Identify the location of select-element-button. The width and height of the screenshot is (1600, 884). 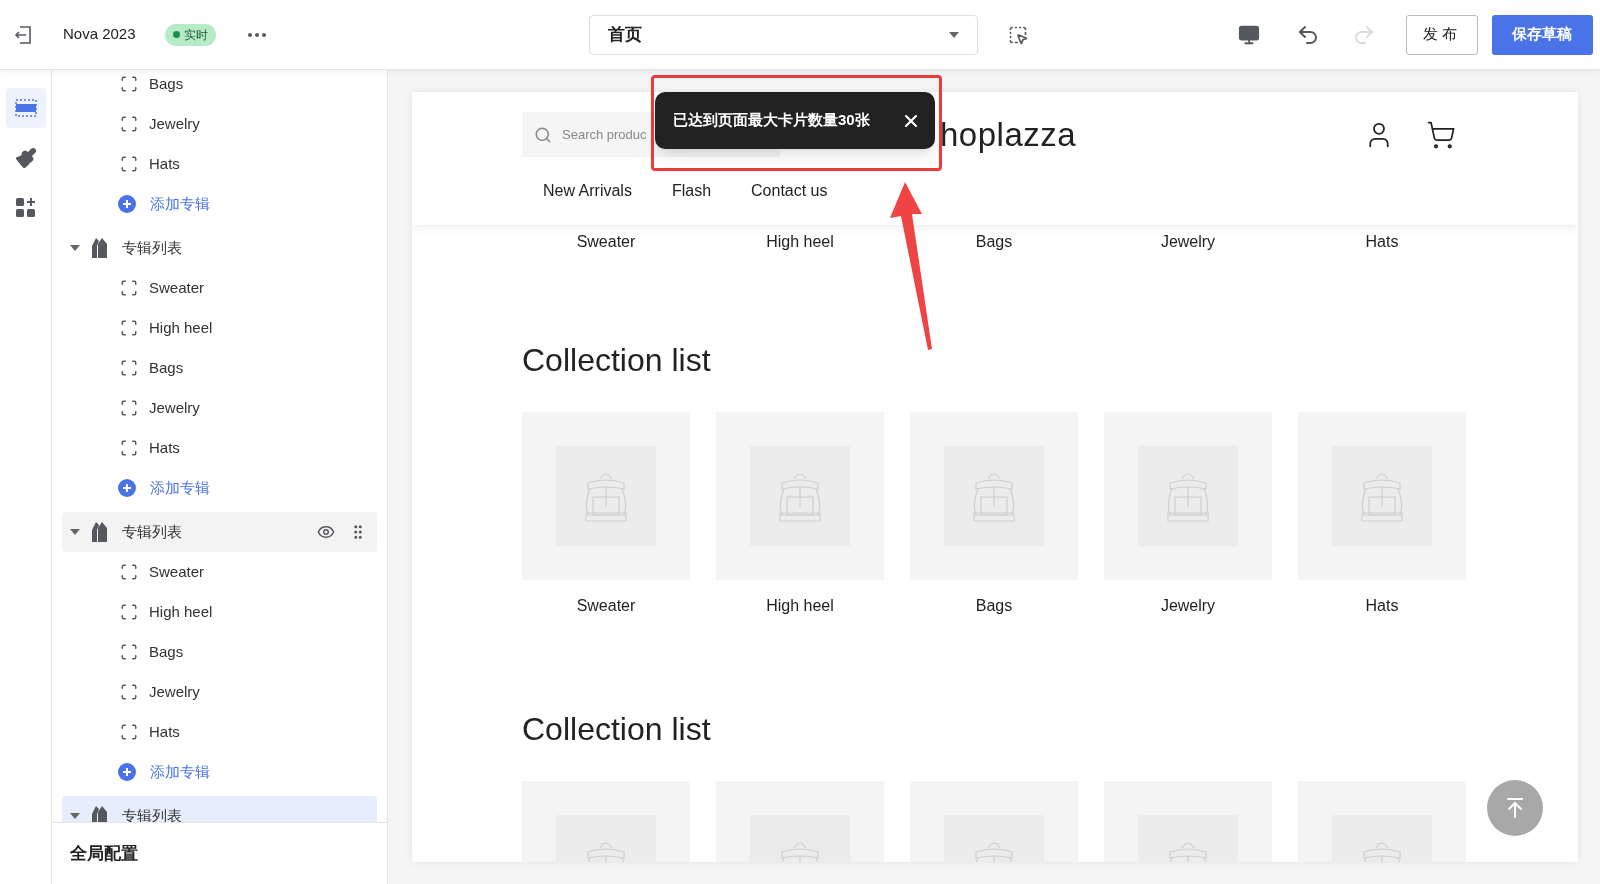
(1017, 34).